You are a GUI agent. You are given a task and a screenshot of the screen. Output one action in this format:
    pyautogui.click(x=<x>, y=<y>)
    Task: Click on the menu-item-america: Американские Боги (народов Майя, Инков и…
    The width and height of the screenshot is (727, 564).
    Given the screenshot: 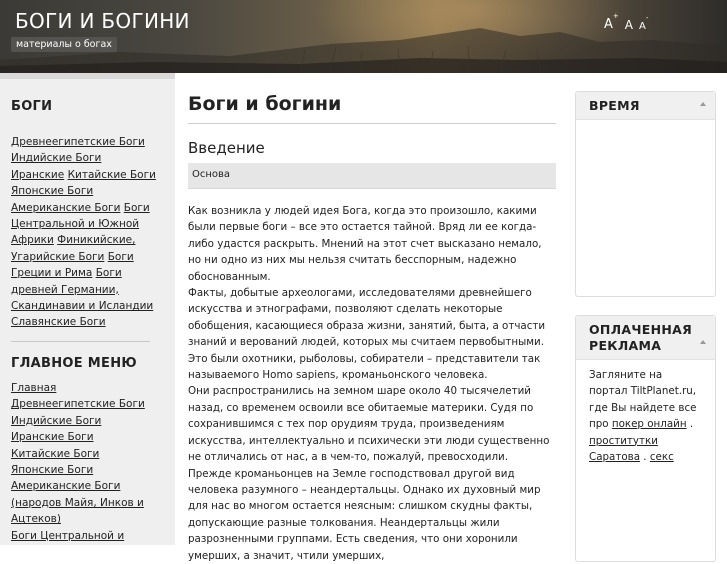 What is the action you would take?
    pyautogui.click(x=86, y=502)
    